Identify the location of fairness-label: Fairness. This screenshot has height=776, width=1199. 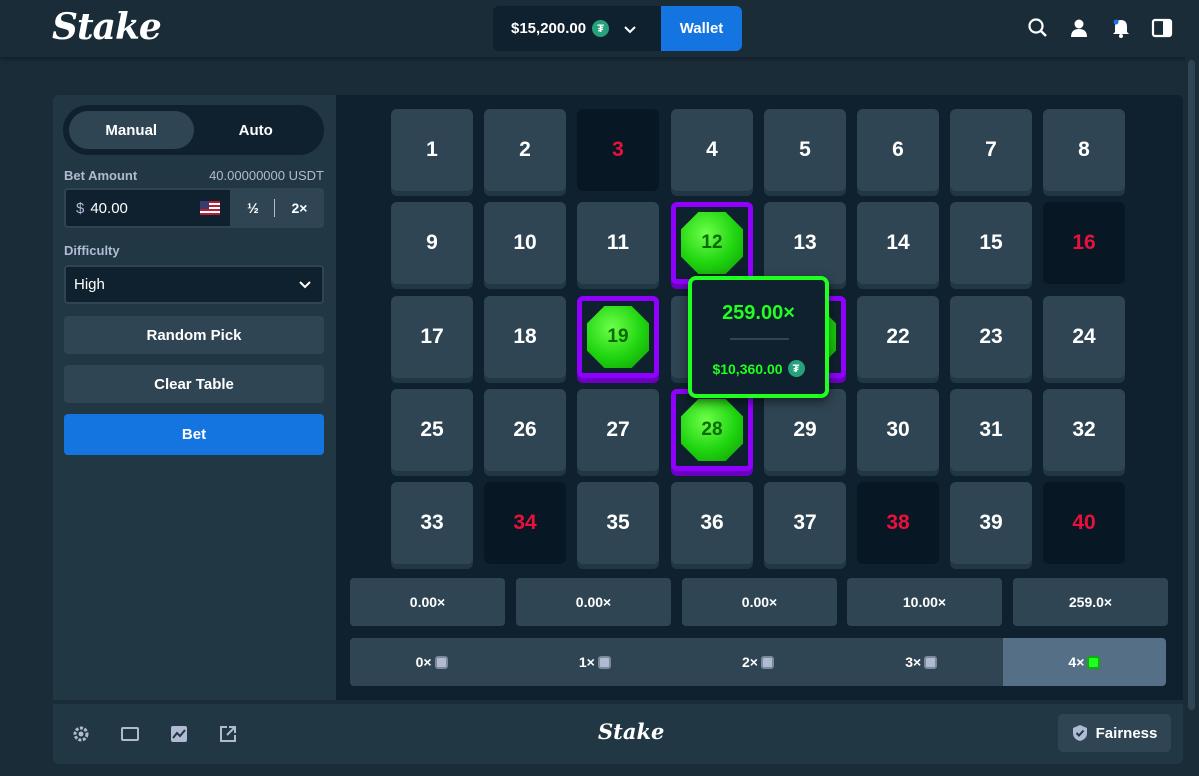
(1126, 733).